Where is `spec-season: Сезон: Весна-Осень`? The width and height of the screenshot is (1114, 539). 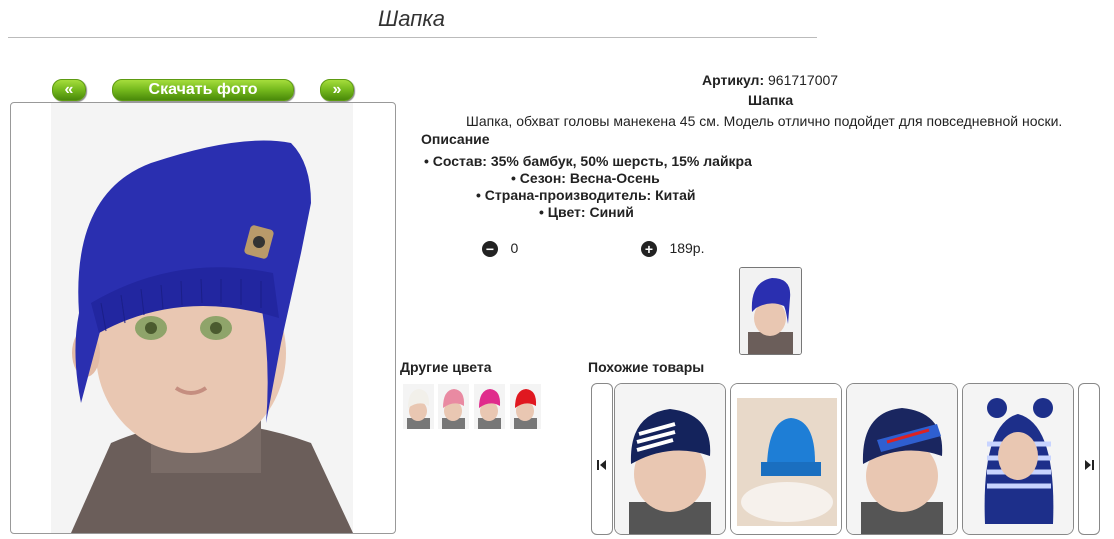 spec-season: Сезон: Весна-Осень is located at coordinates (589, 178).